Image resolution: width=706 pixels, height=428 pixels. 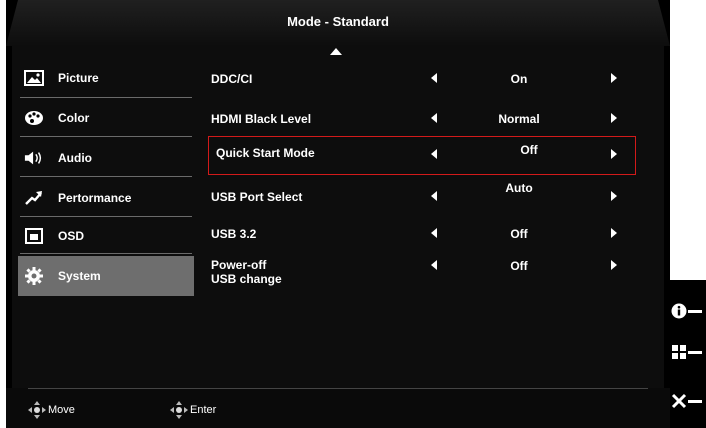 What do you see at coordinates (106, 78) in the screenshot?
I see `sidebar-item-picture: Picture` at bounding box center [106, 78].